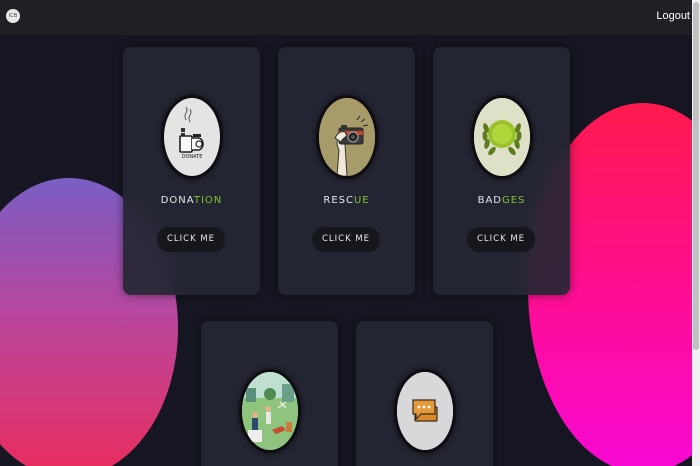 The width and height of the screenshot is (700, 466). What do you see at coordinates (177, 200) in the screenshot?
I see `donation-title-white: DONA` at bounding box center [177, 200].